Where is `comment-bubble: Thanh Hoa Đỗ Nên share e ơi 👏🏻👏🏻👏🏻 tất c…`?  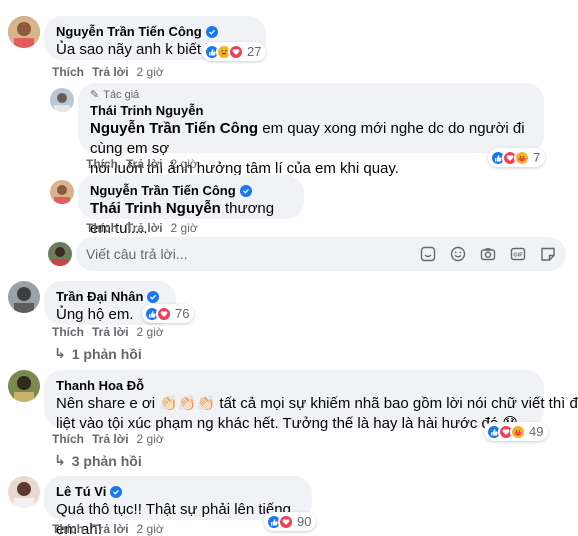 comment-bubble: Thanh Hoa Đỗ Nên share e ơi 👏🏻👏🏻👏🏻 tất c… is located at coordinates (311, 401).